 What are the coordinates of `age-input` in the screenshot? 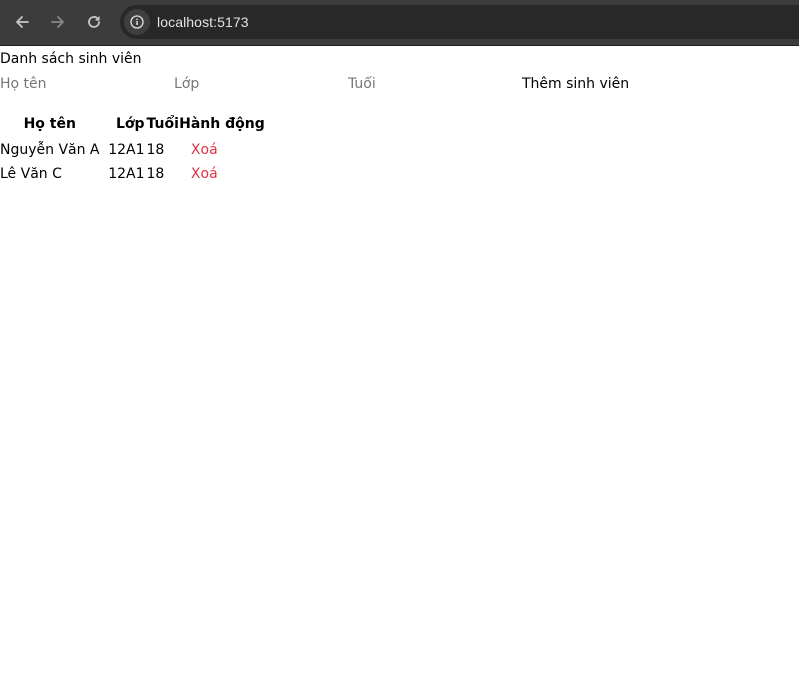 It's located at (433, 84).